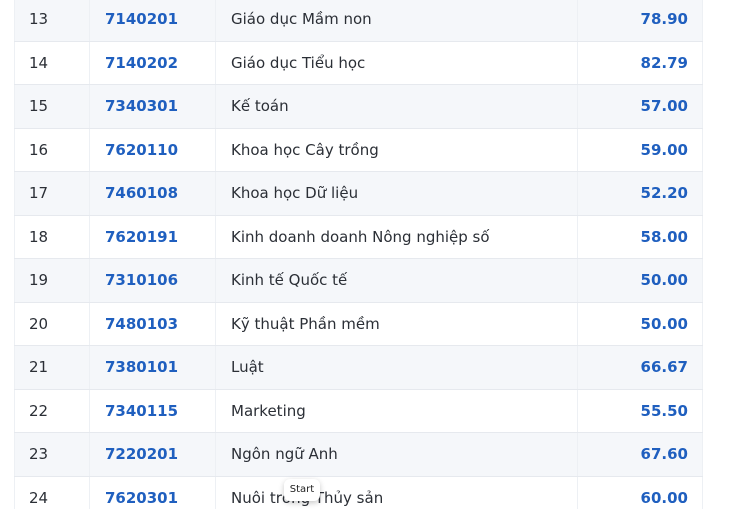 The image size is (730, 509). What do you see at coordinates (396, 21) in the screenshot?
I see `major-name: Giáo dục Mầm non` at bounding box center [396, 21].